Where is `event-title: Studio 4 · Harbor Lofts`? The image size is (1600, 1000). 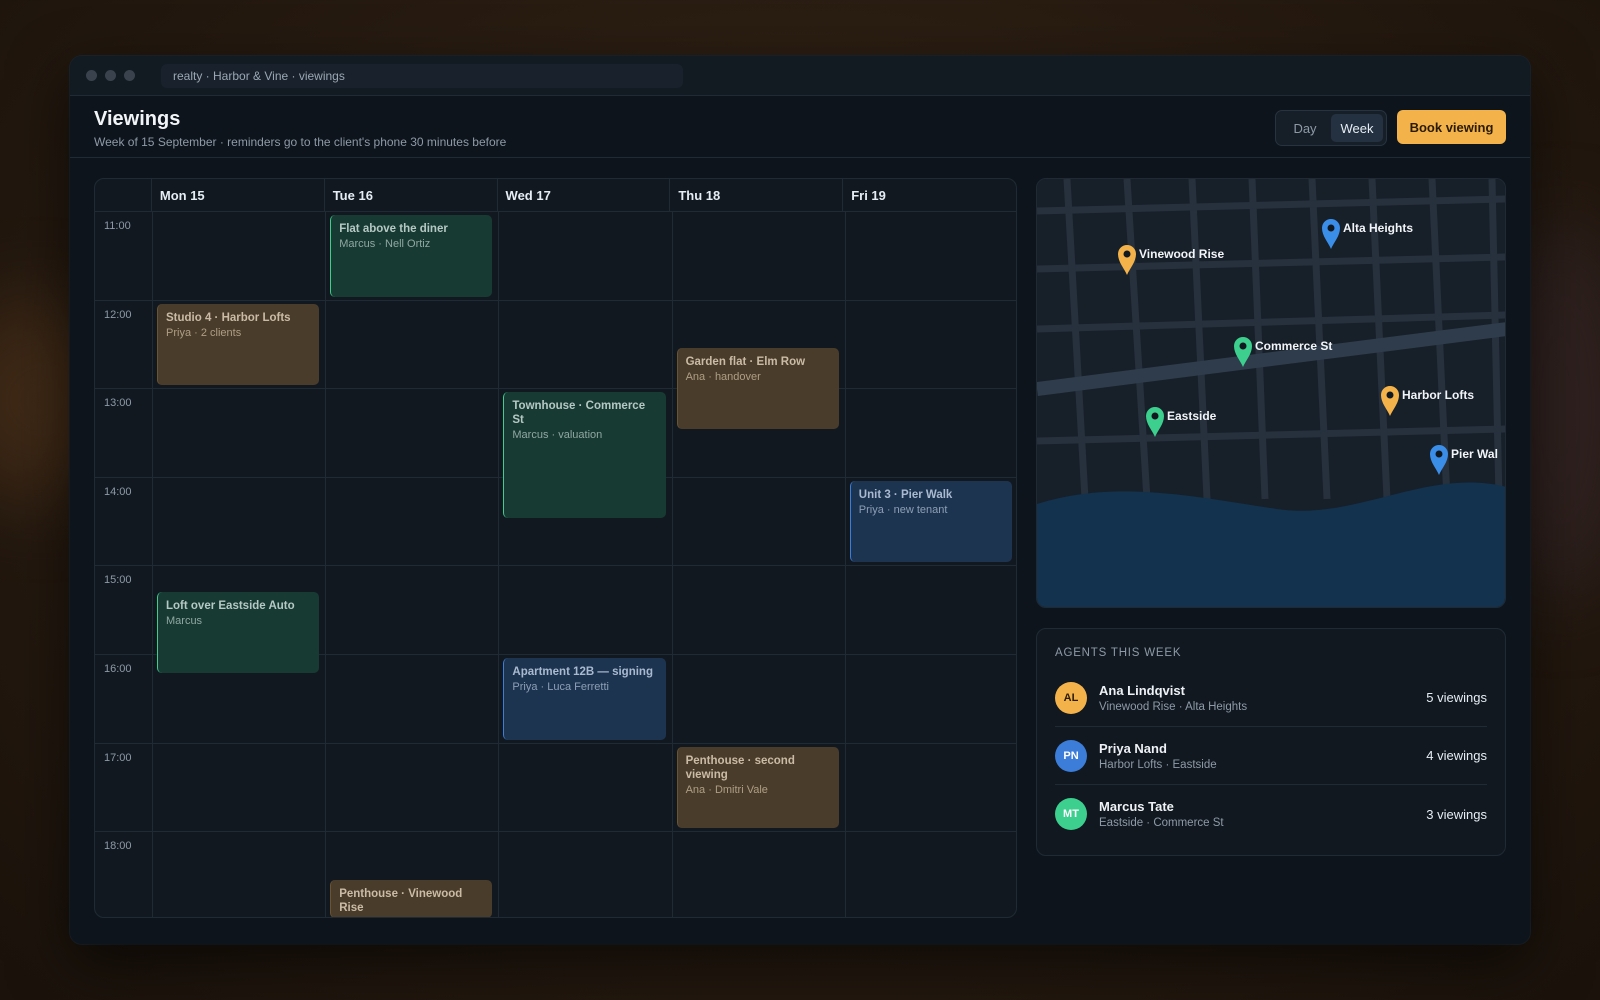 event-title: Studio 4 · Harbor Lofts is located at coordinates (228, 317).